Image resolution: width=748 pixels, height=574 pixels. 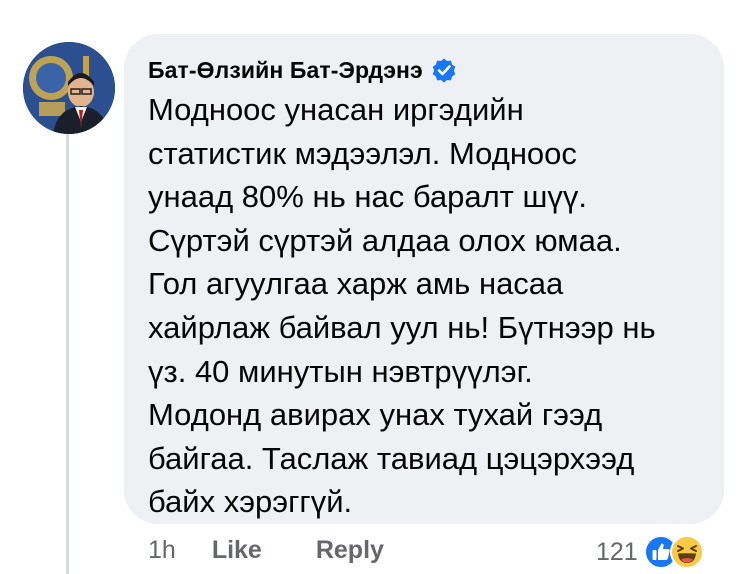 What do you see at coordinates (67, 349) in the screenshot?
I see `thread-line` at bounding box center [67, 349].